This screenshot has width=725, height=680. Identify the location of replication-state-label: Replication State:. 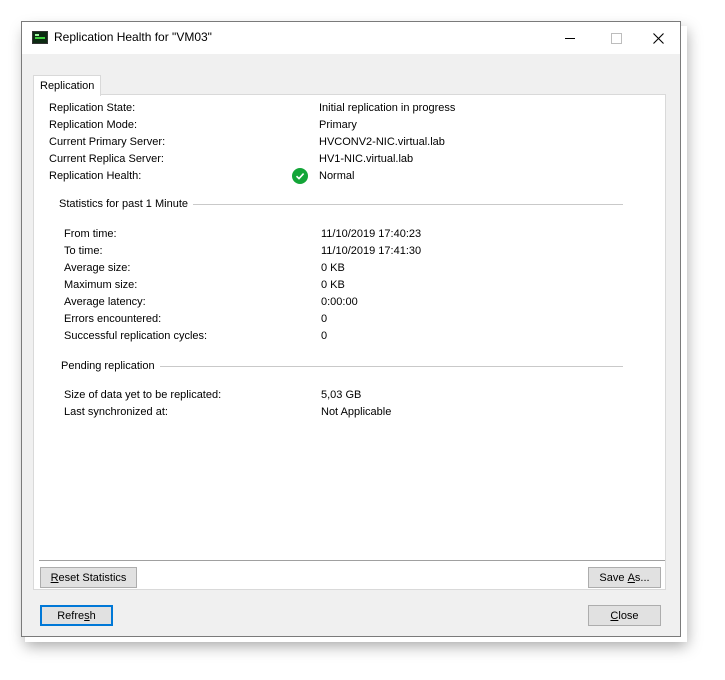
(92, 108).